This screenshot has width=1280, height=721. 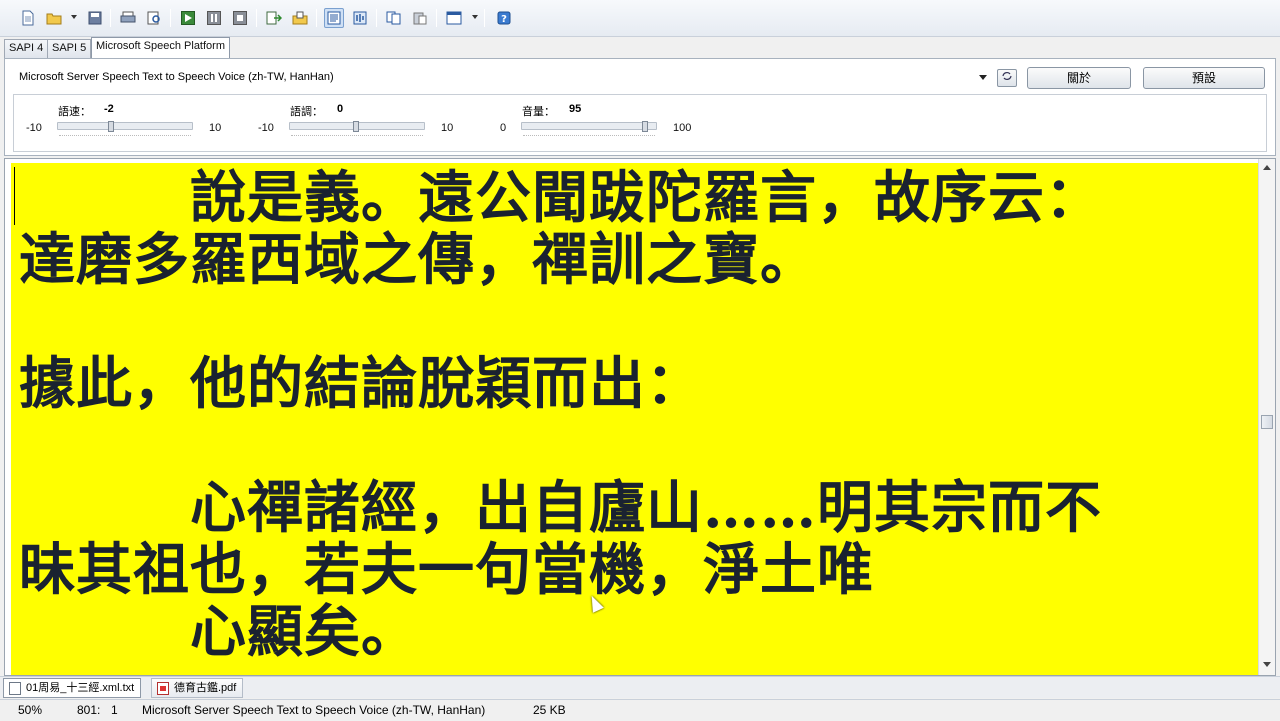 What do you see at coordinates (334, 18) in the screenshot?
I see `text-view-icon` at bounding box center [334, 18].